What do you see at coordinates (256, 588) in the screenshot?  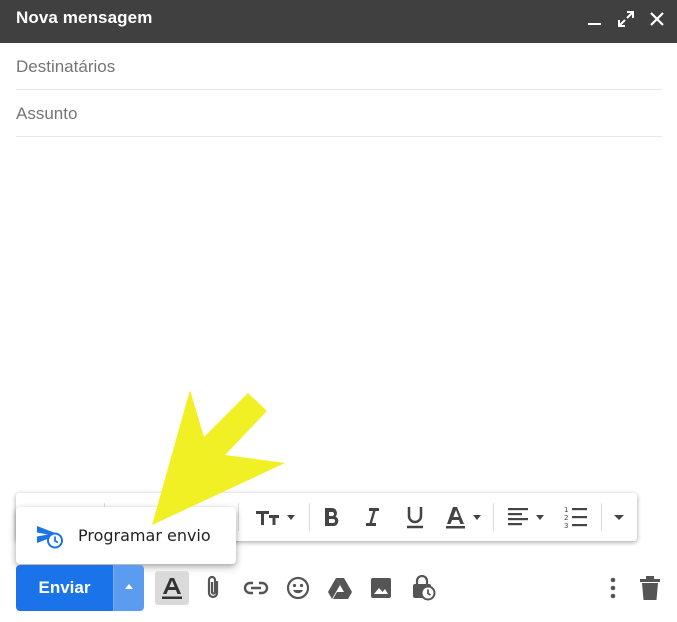 I see `link-icon` at bounding box center [256, 588].